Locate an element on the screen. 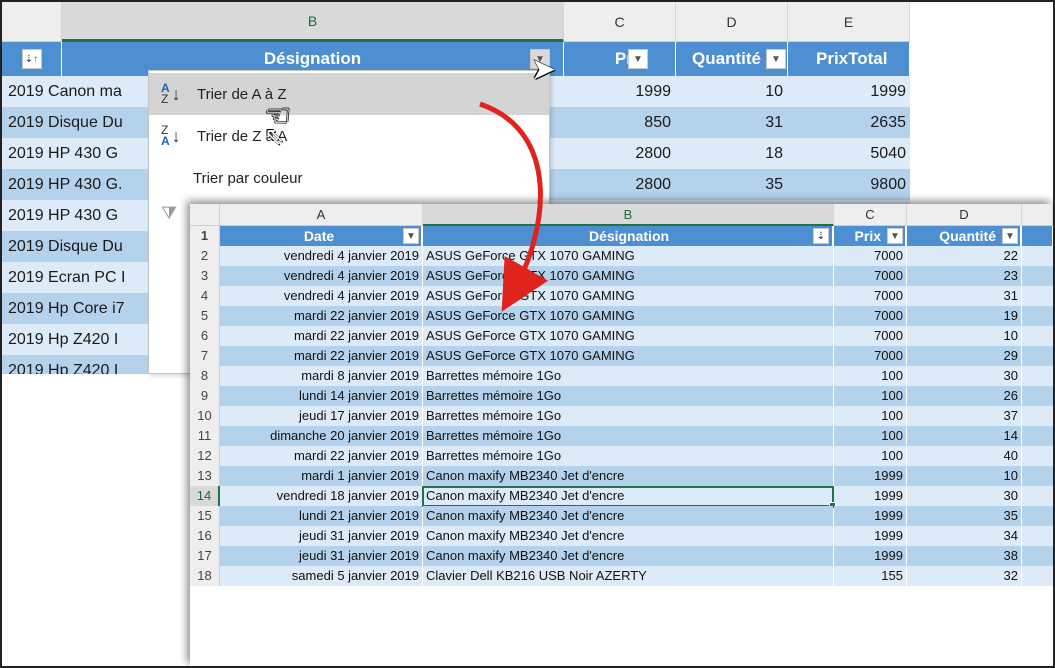  arrow-cursor-icon: ⇖ is located at coordinates (274, 136).